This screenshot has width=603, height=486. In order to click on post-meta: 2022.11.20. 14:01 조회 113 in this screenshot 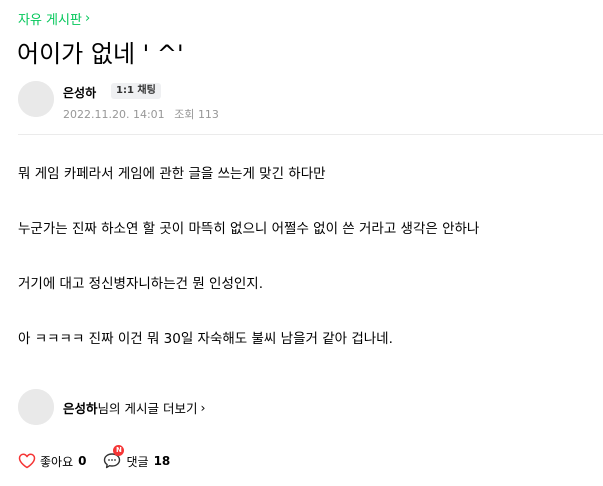, I will do `click(141, 114)`.